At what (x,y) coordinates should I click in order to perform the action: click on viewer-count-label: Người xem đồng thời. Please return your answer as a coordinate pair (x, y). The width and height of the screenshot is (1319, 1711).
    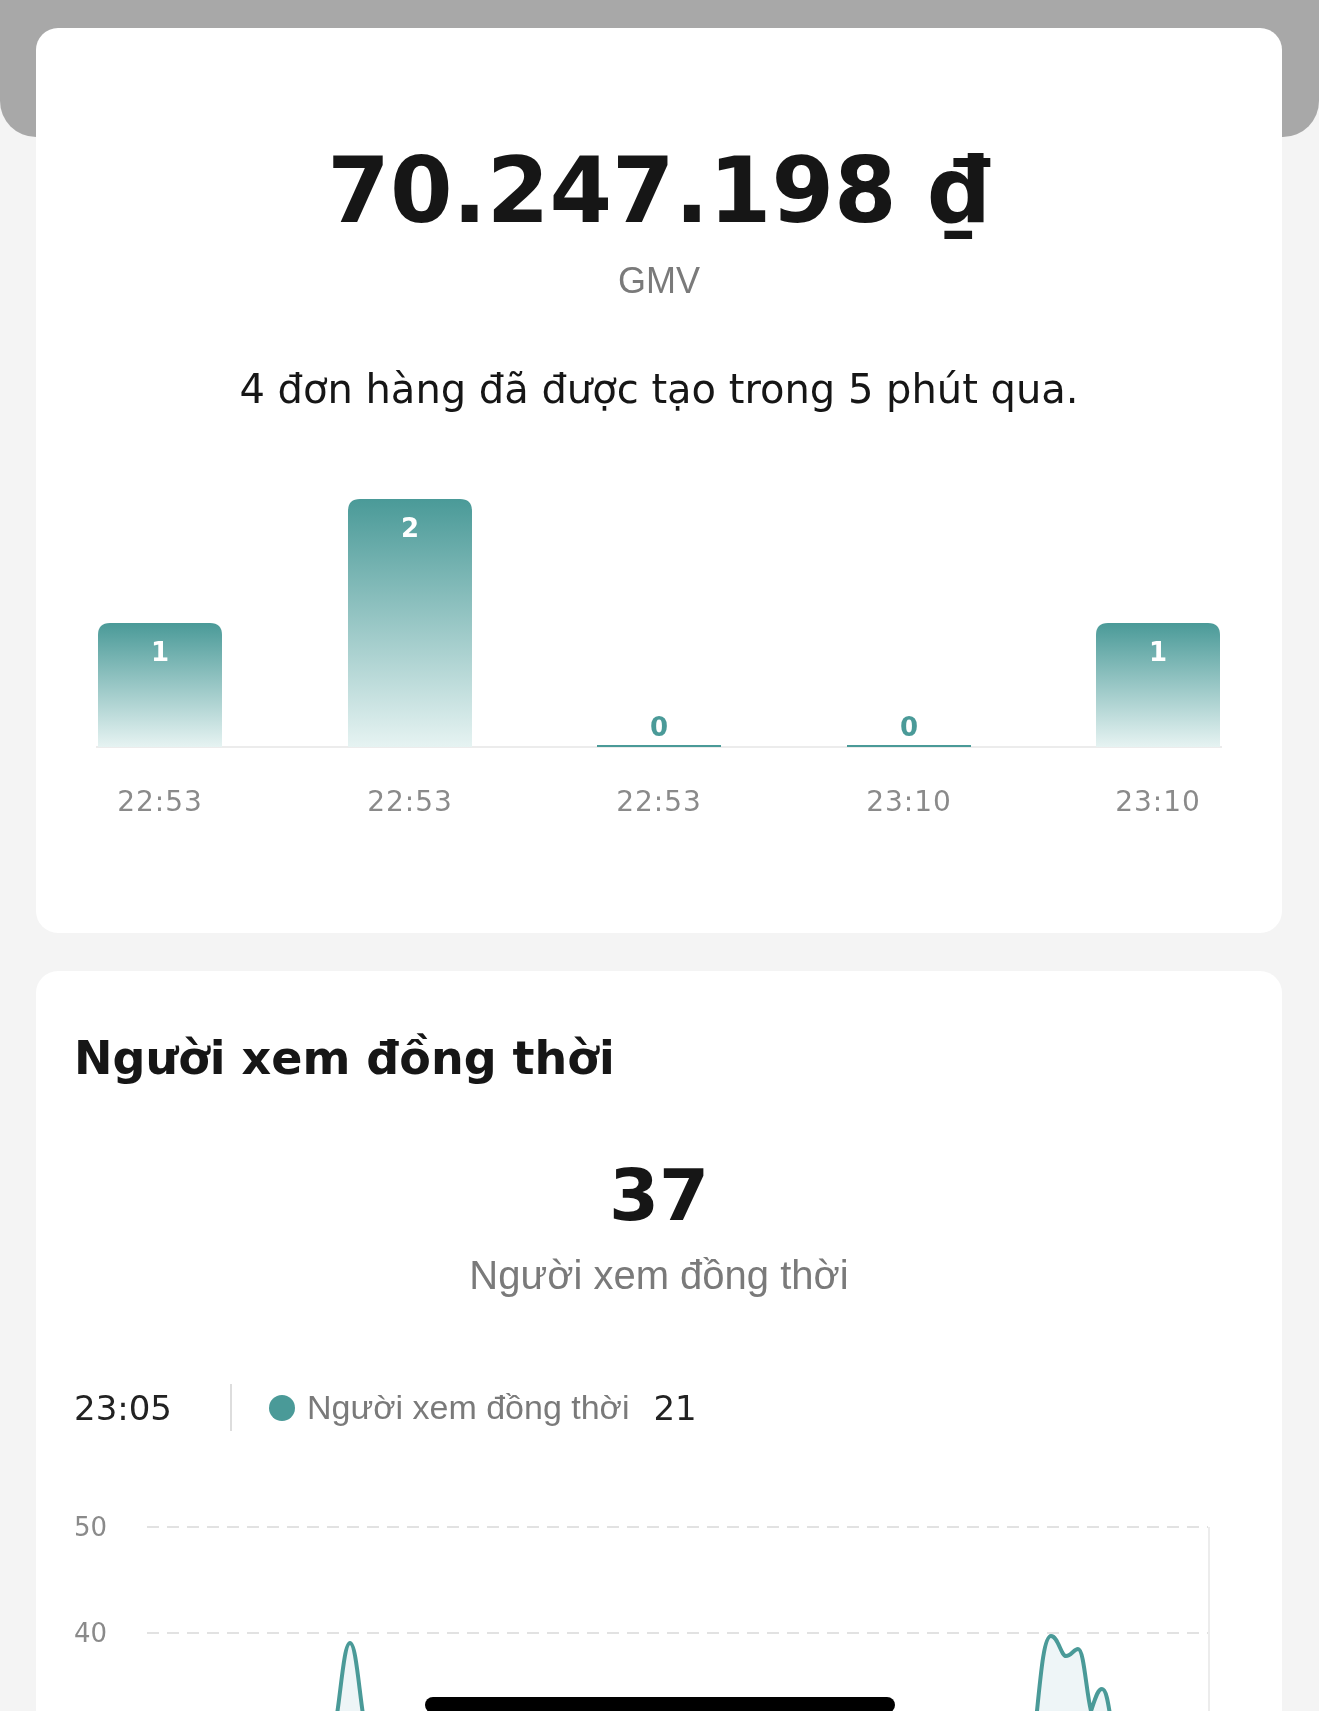
    Looking at the image, I should click on (659, 1275).